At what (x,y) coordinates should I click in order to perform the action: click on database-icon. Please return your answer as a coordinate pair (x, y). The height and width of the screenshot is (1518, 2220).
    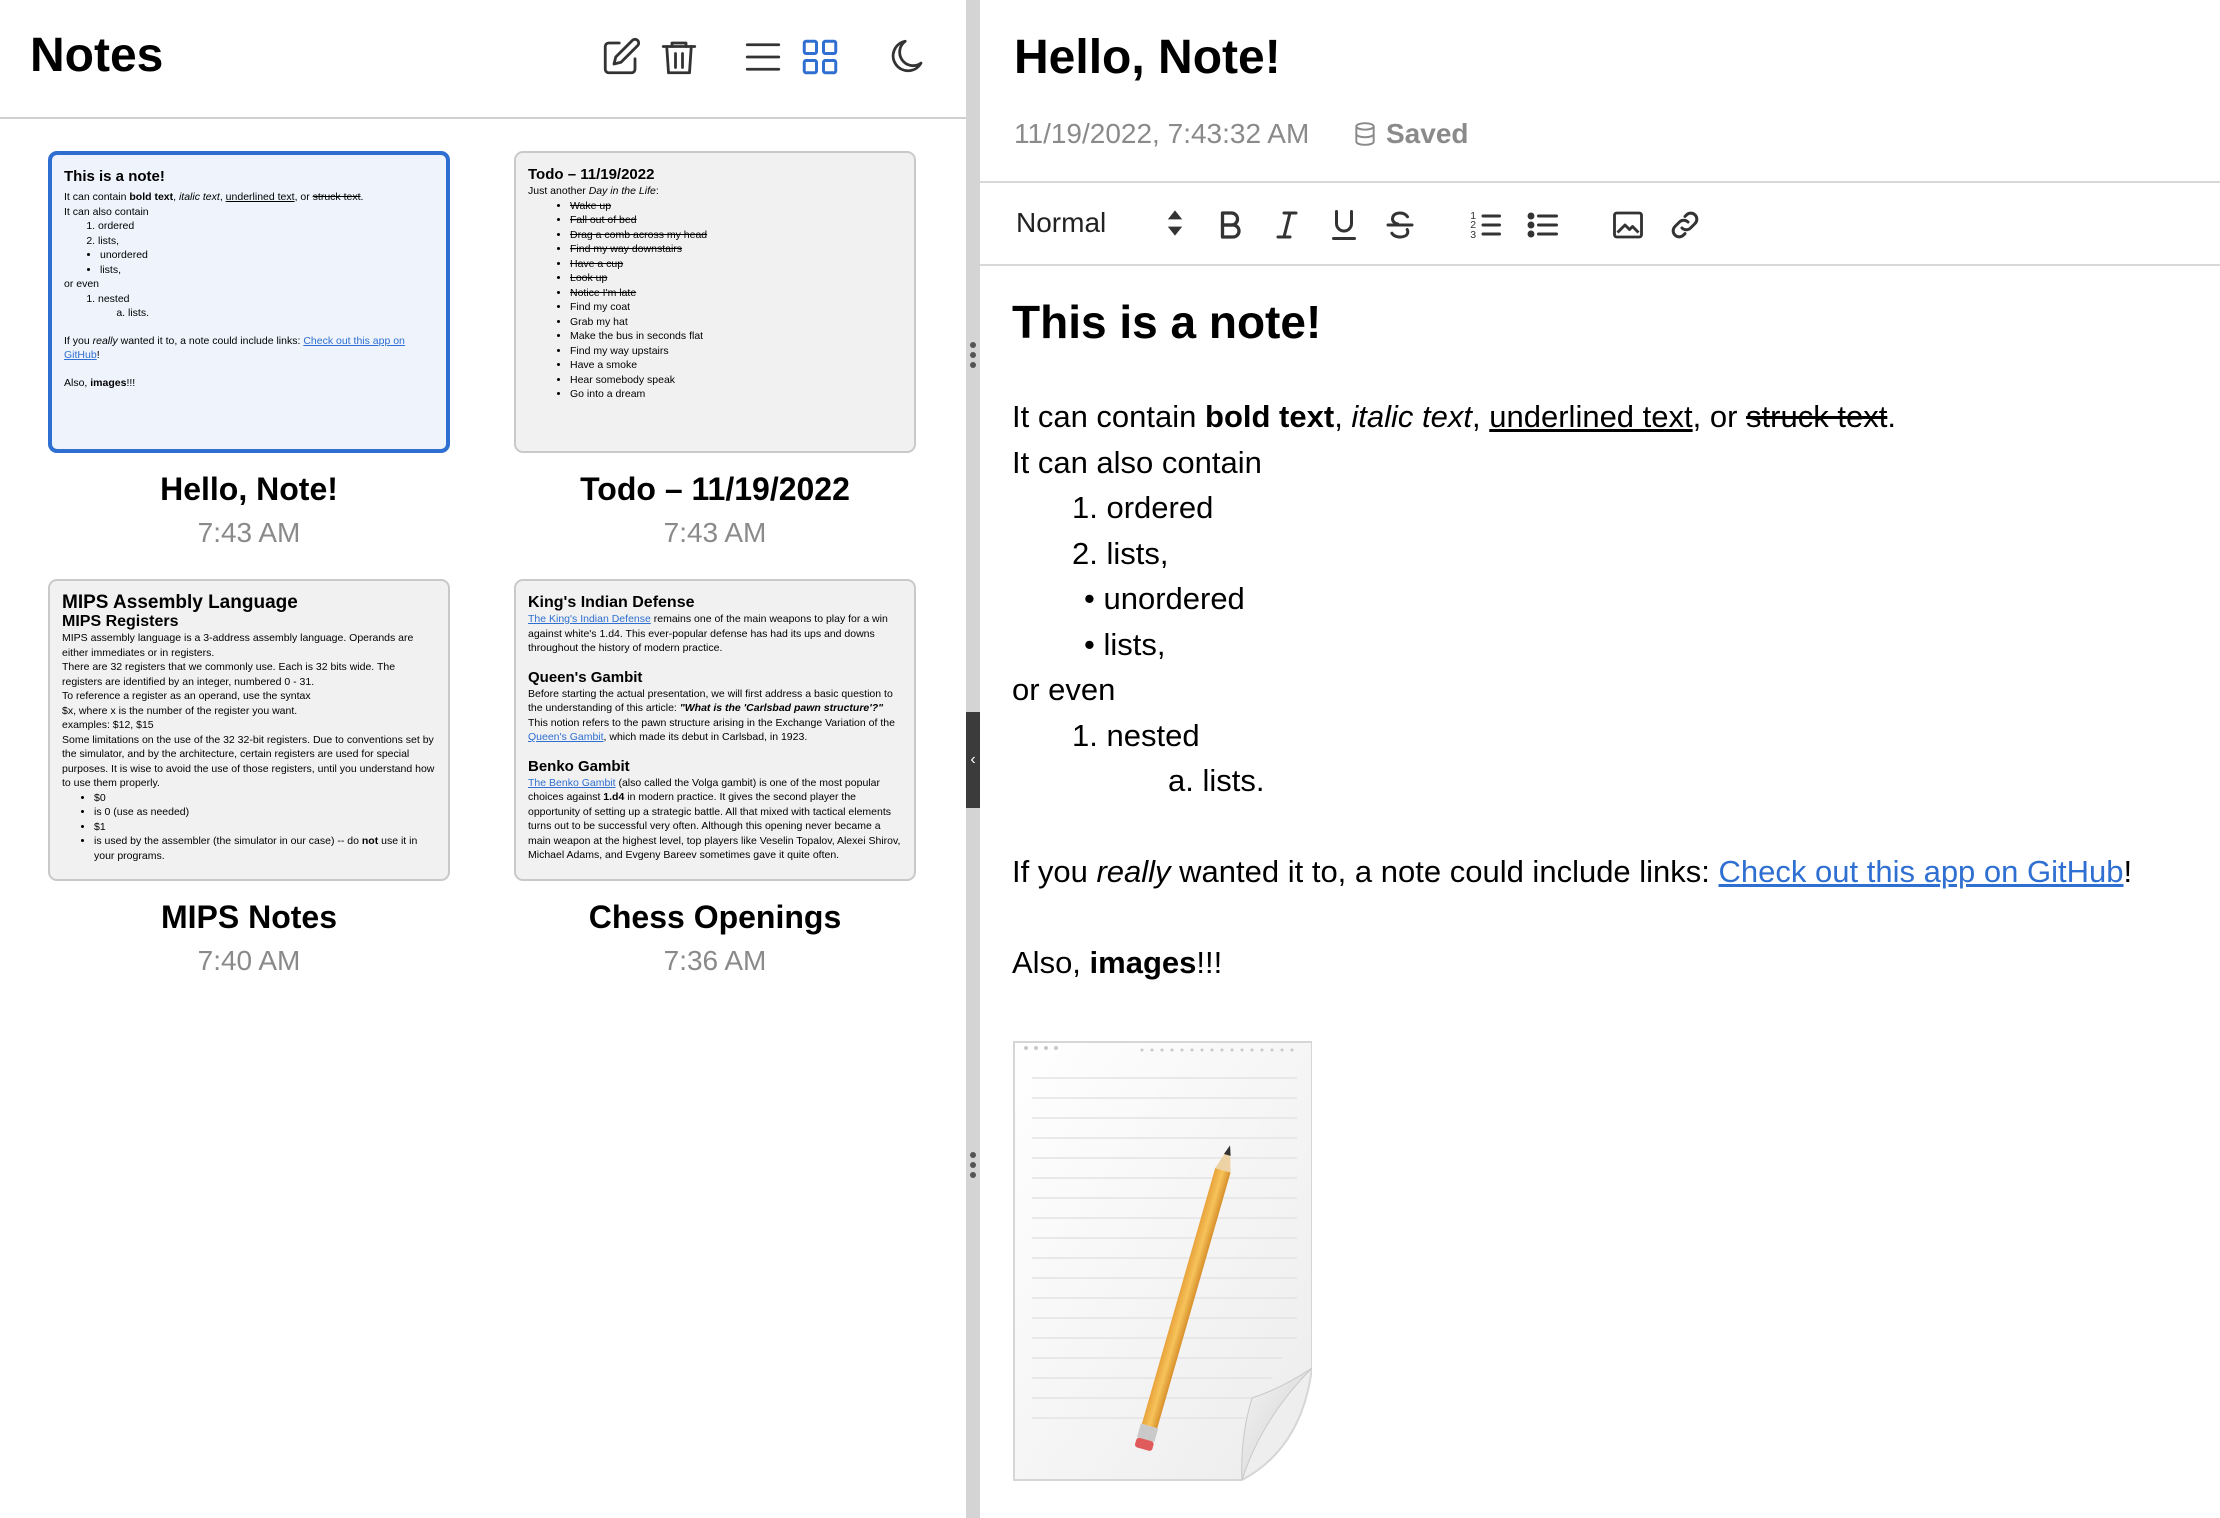
    Looking at the image, I should click on (1365, 134).